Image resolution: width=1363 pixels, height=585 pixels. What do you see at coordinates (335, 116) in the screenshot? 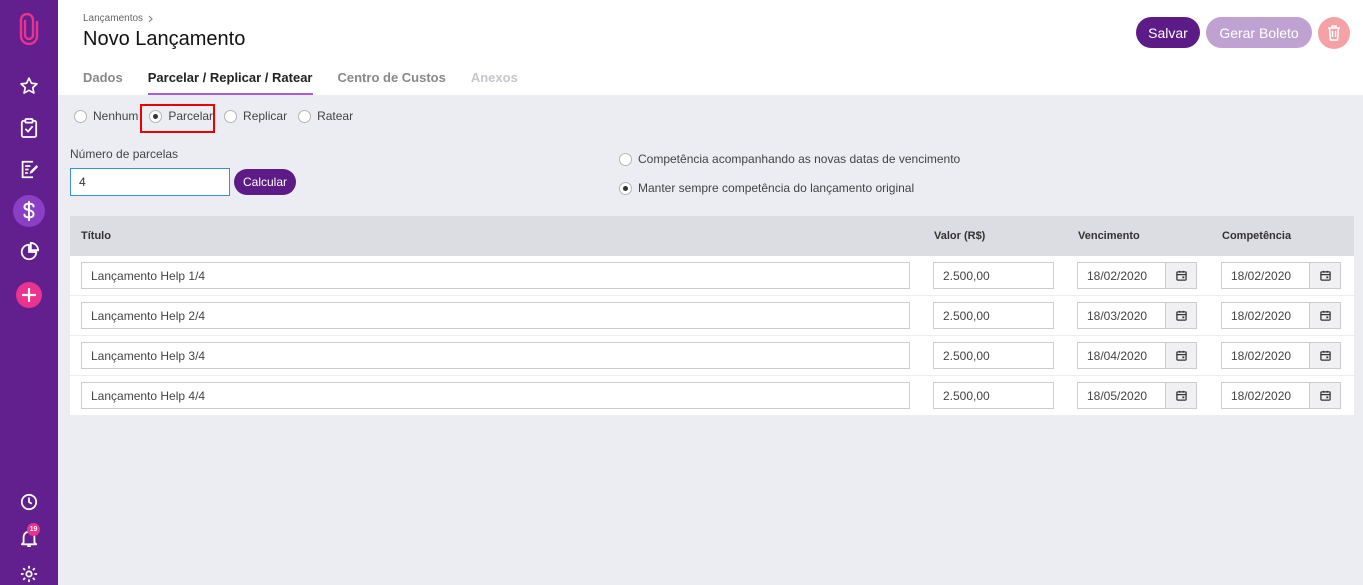
I see `radio-label: Ratear` at bounding box center [335, 116].